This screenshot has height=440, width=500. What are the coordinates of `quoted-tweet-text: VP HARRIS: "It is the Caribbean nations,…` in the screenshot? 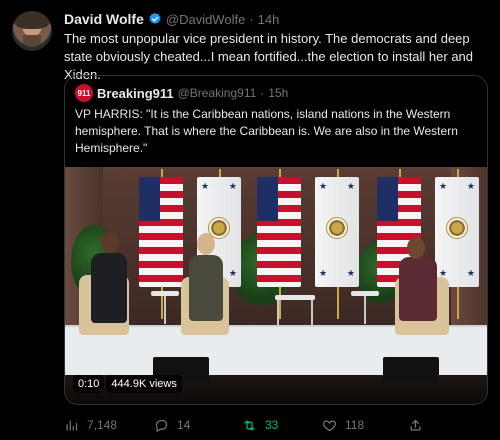 It's located at (266, 131).